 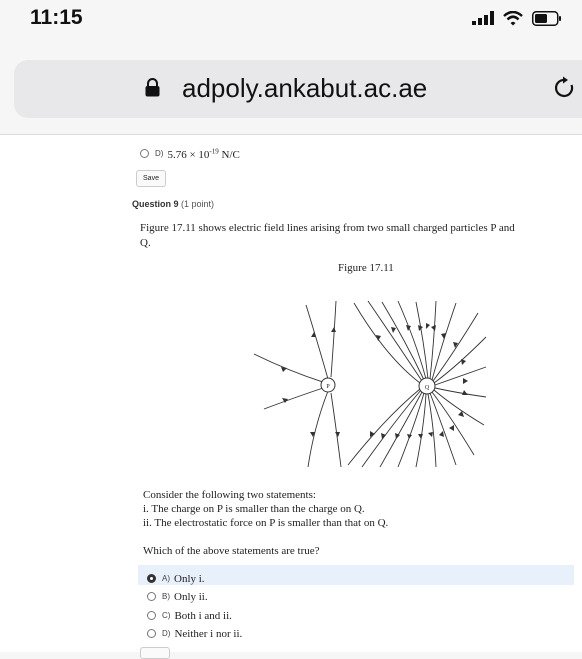 I want to click on label-q: Q, so click(x=427, y=388).